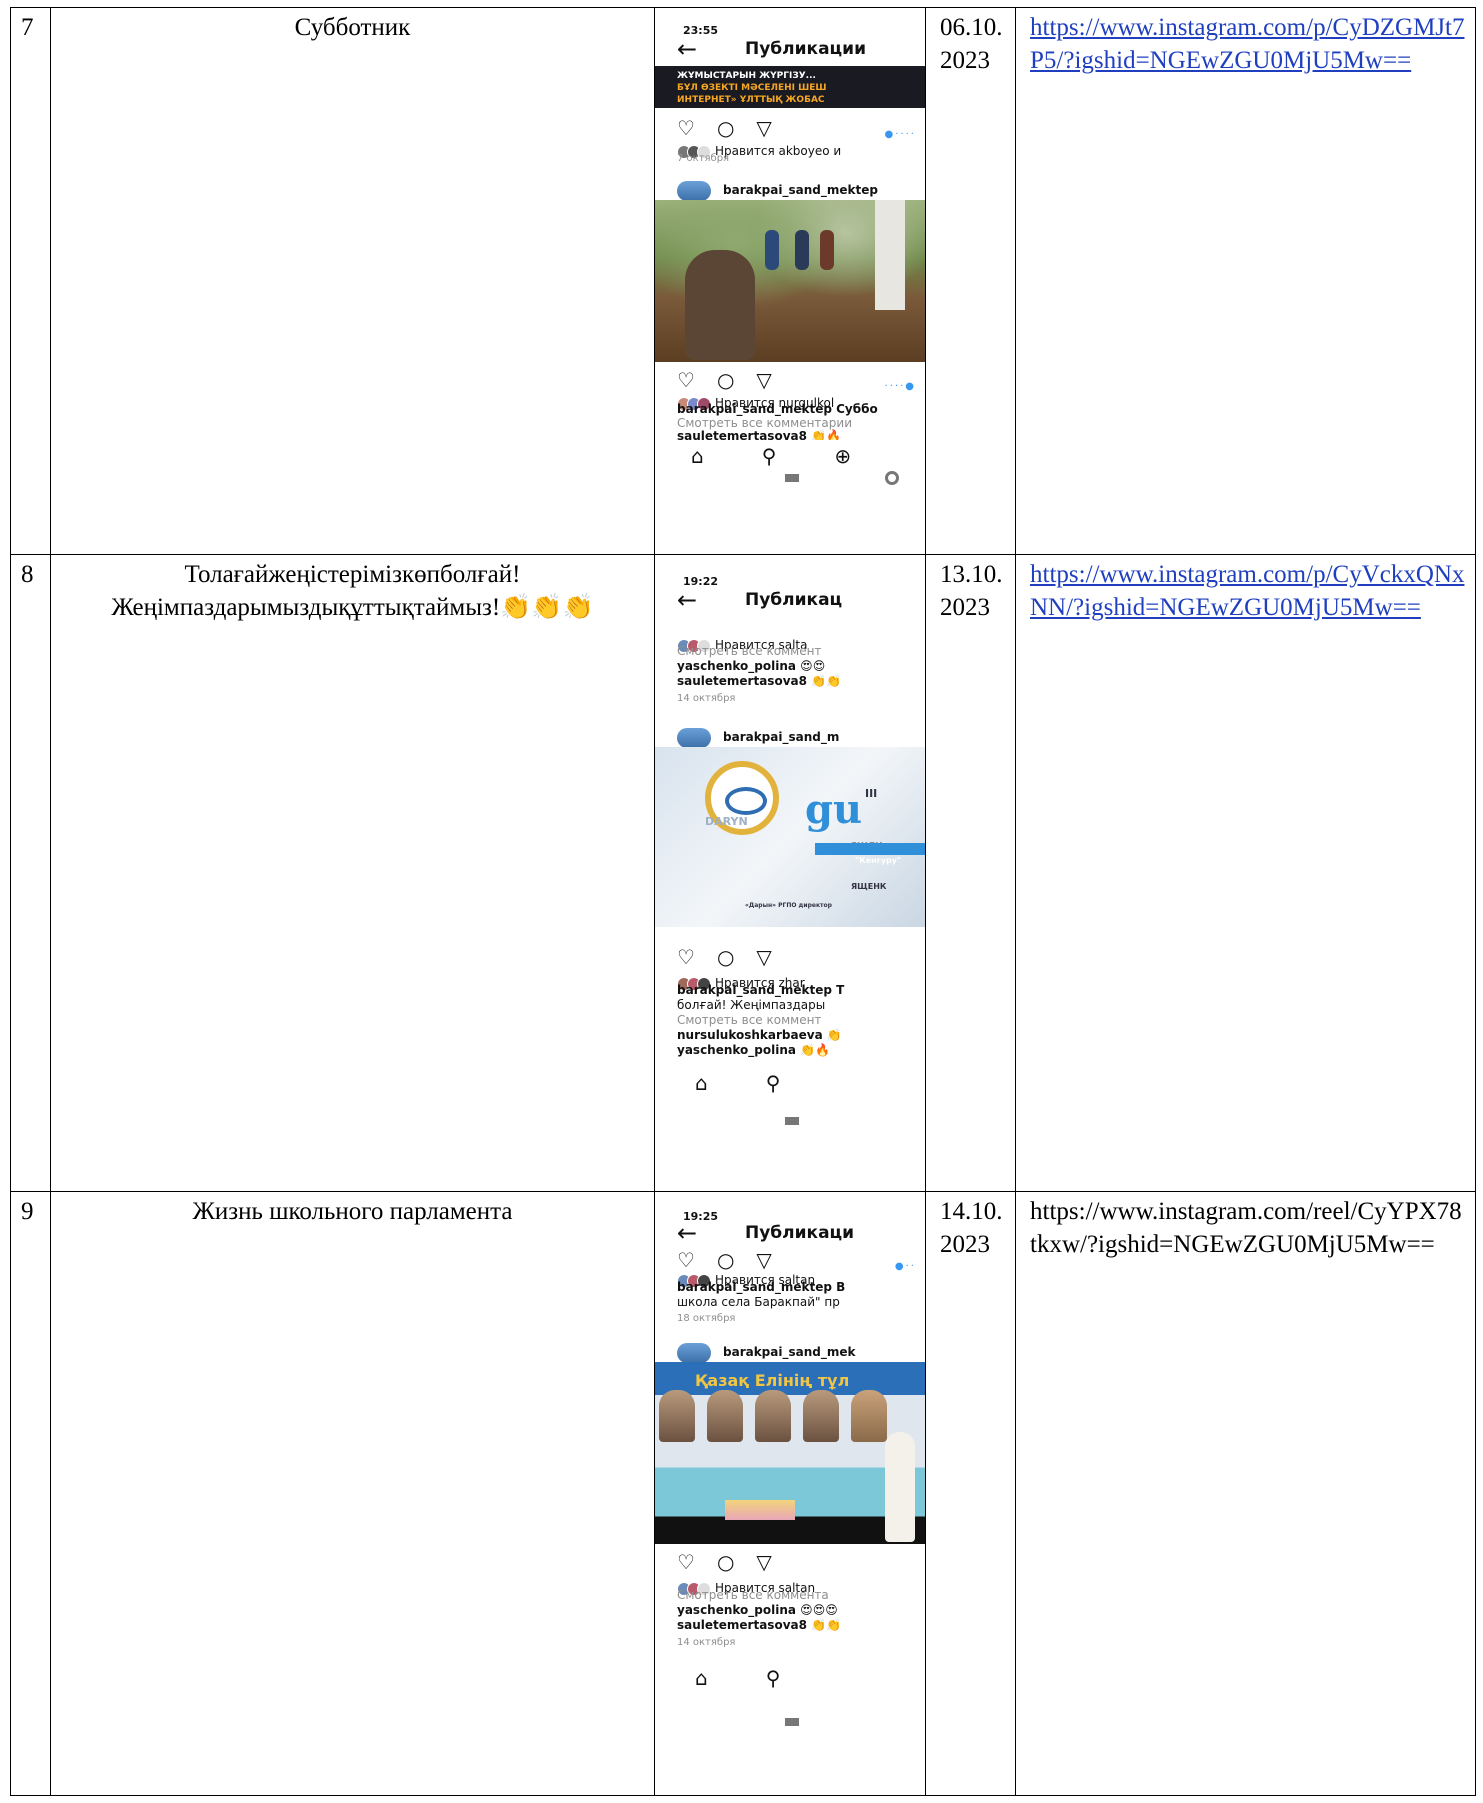  I want to click on comment-line: yaschenko_polina 👏🔥, so click(754, 1050).